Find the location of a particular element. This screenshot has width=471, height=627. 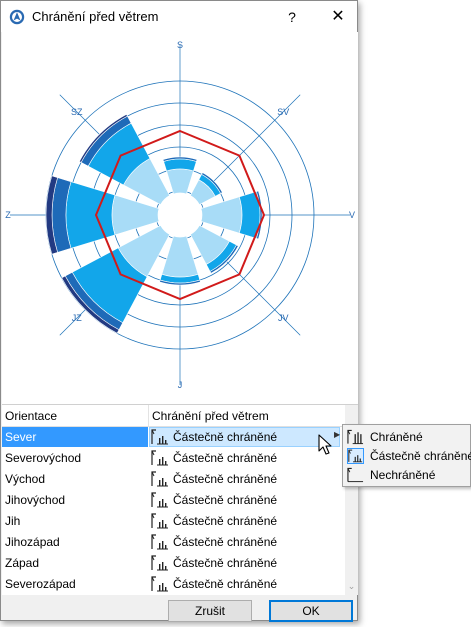

title-bar: Chránění před větrem ? ✕ is located at coordinates (179, 16).